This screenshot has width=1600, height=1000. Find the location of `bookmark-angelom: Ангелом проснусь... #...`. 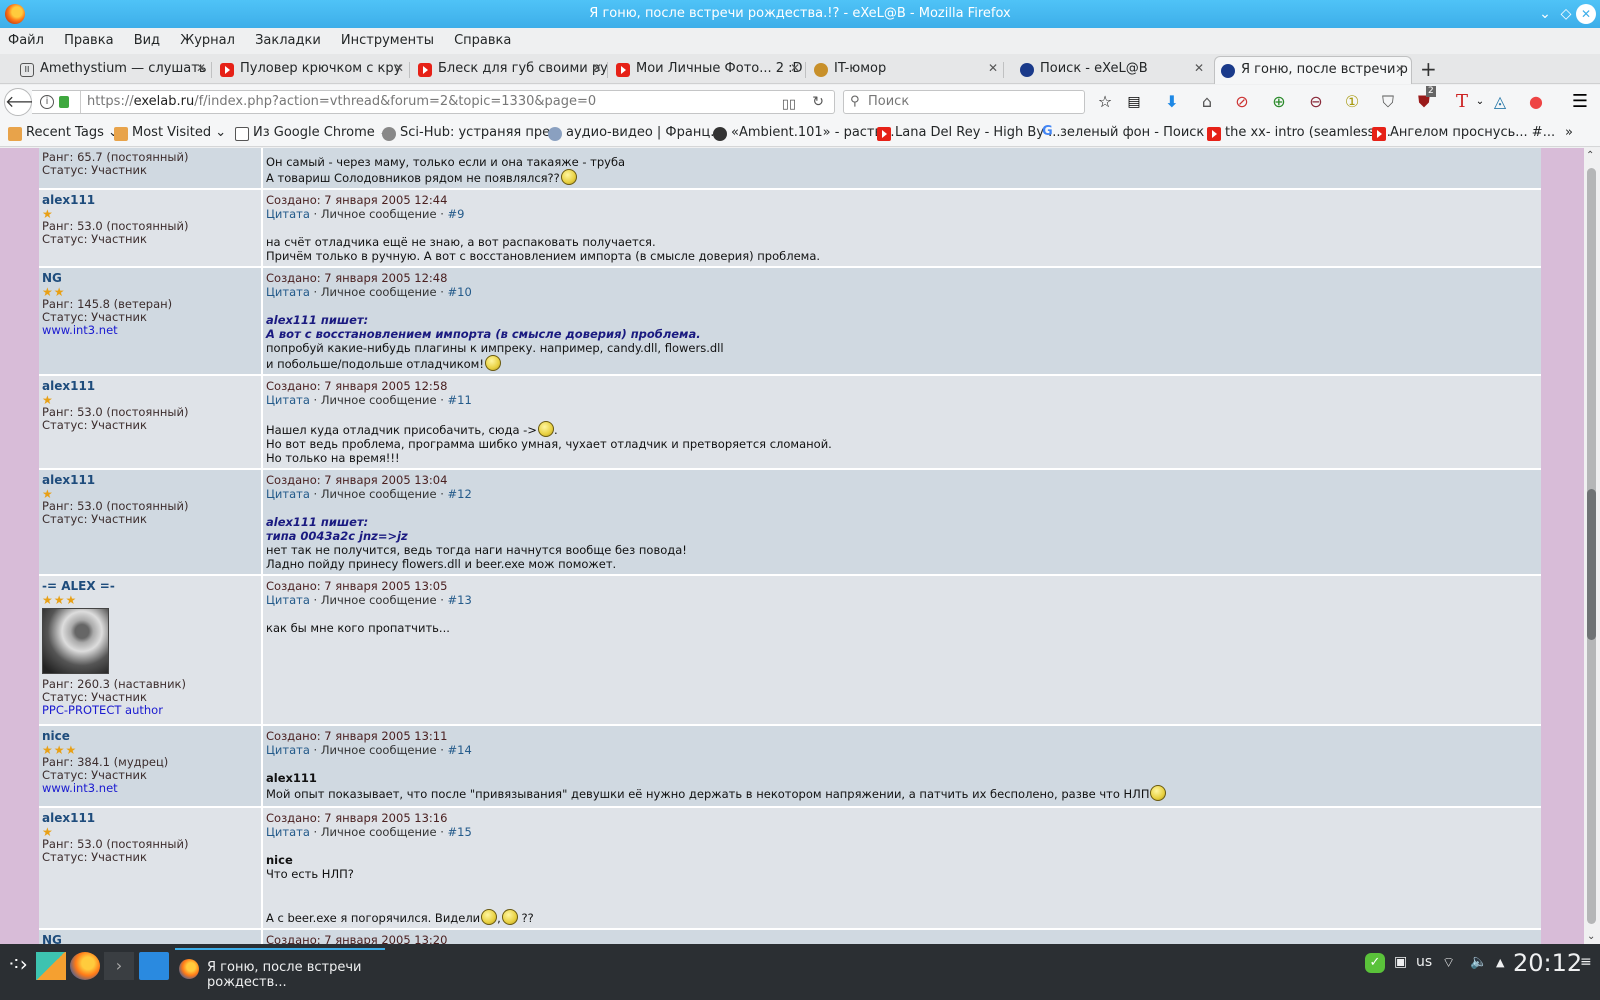

bookmark-angelom: Ангелом проснусь... #... is located at coordinates (1463, 133).